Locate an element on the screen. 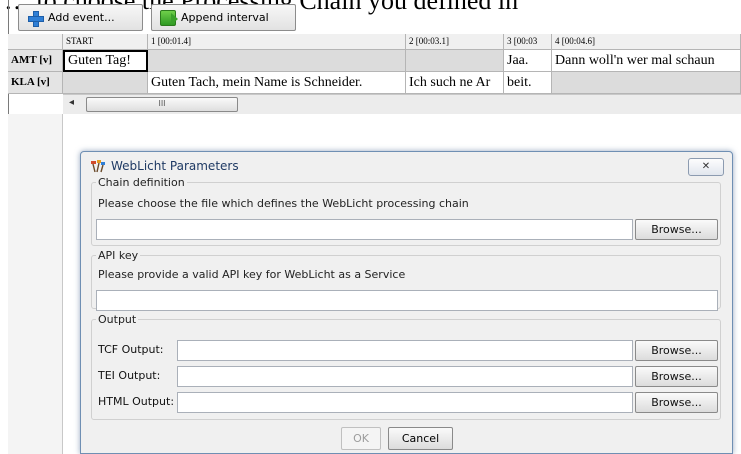 This screenshot has height=454, width=741. append-interval-button: Append interval is located at coordinates (223, 17).